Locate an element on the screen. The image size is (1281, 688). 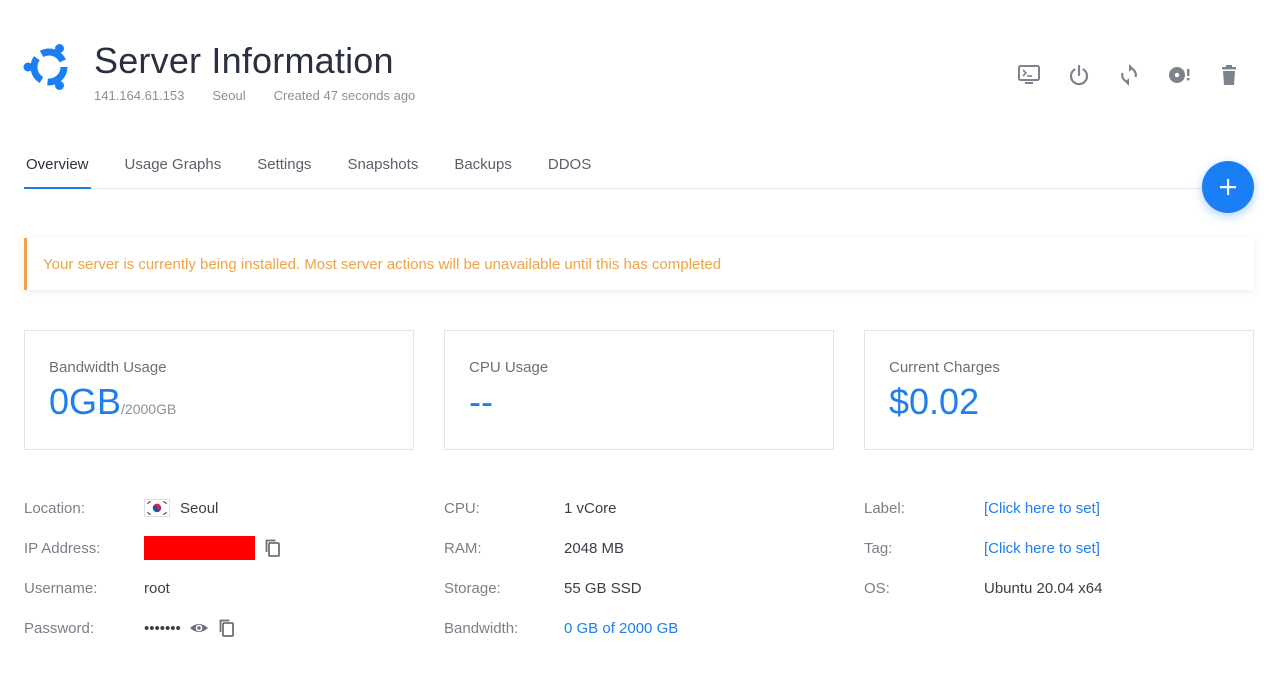
ip-value is located at coordinates (213, 548).